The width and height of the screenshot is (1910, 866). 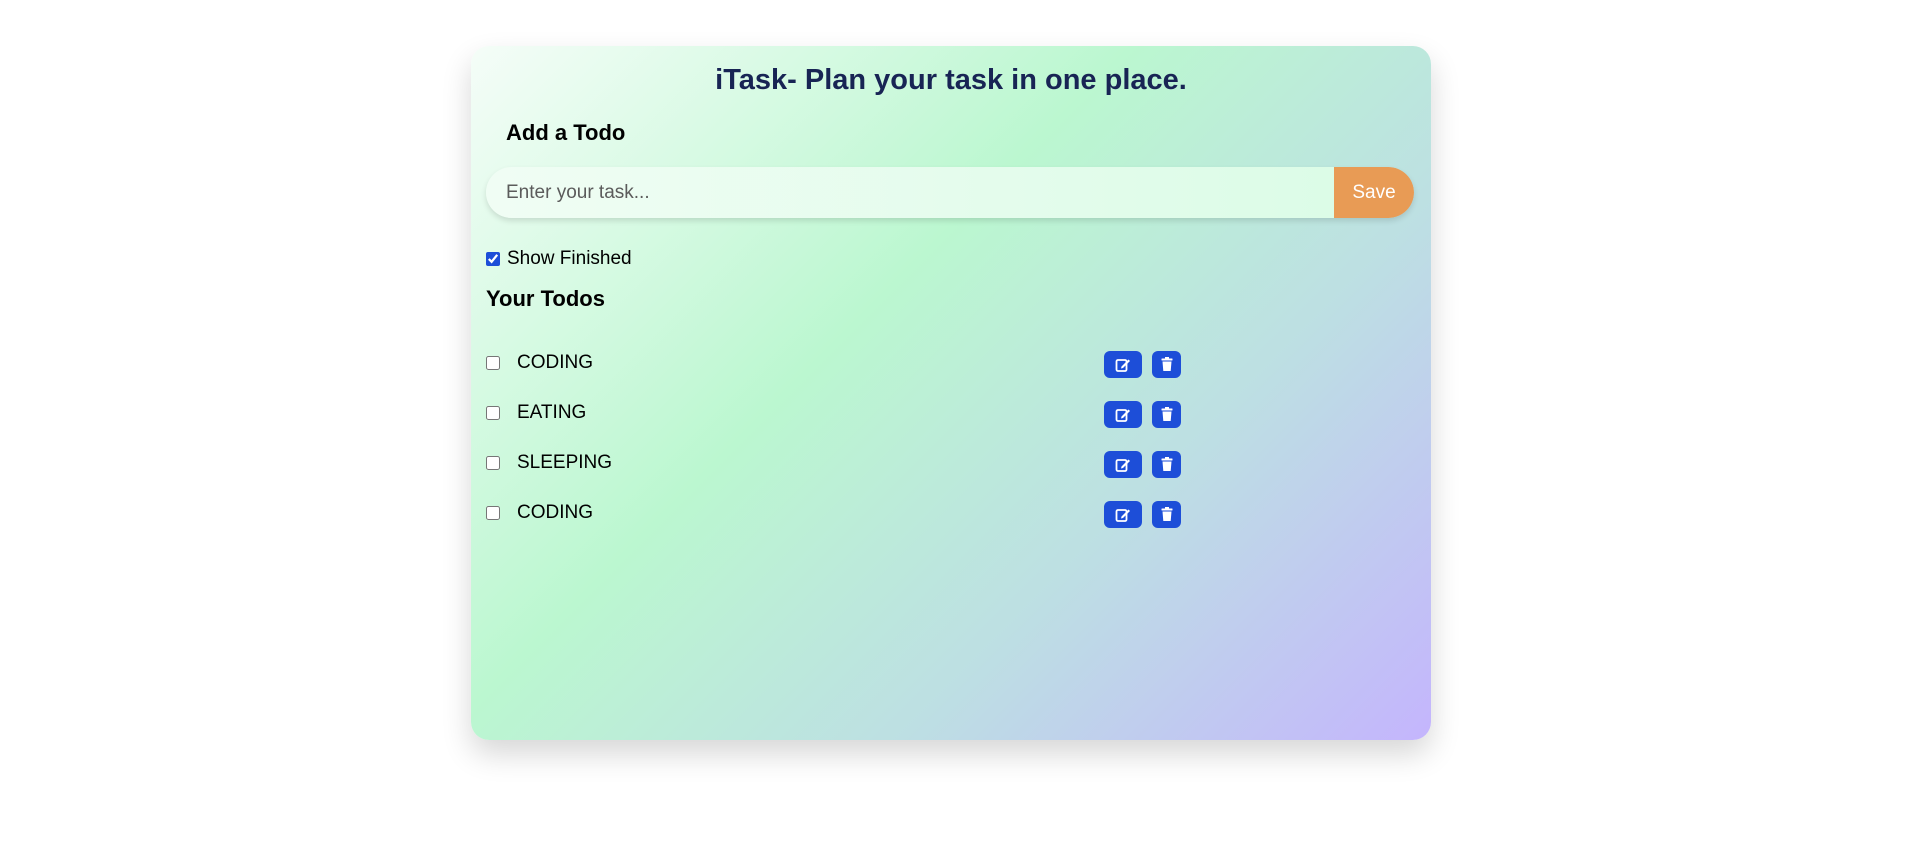 I want to click on page-title: iTask- Plan your task in one place., so click(x=951, y=80).